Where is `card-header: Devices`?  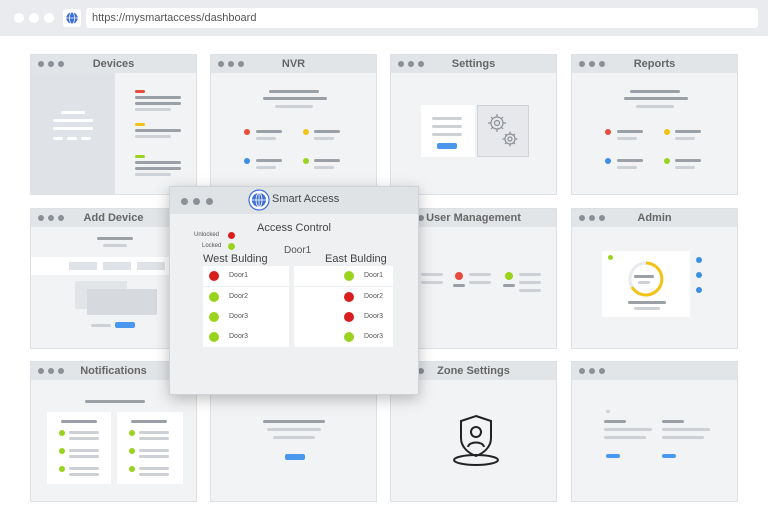 card-header: Devices is located at coordinates (113, 64).